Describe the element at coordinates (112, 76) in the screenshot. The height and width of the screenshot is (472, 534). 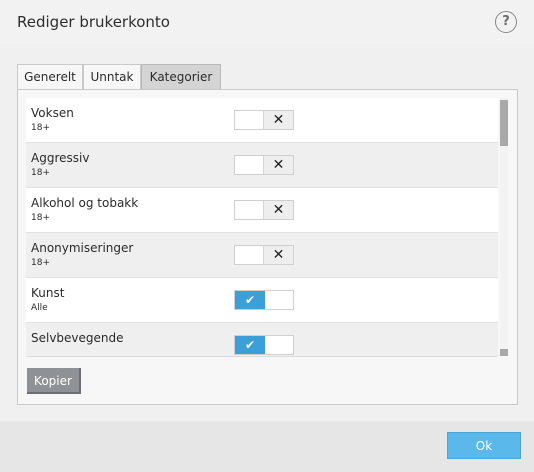
I see `tab-unntak: Unntak` at that location.